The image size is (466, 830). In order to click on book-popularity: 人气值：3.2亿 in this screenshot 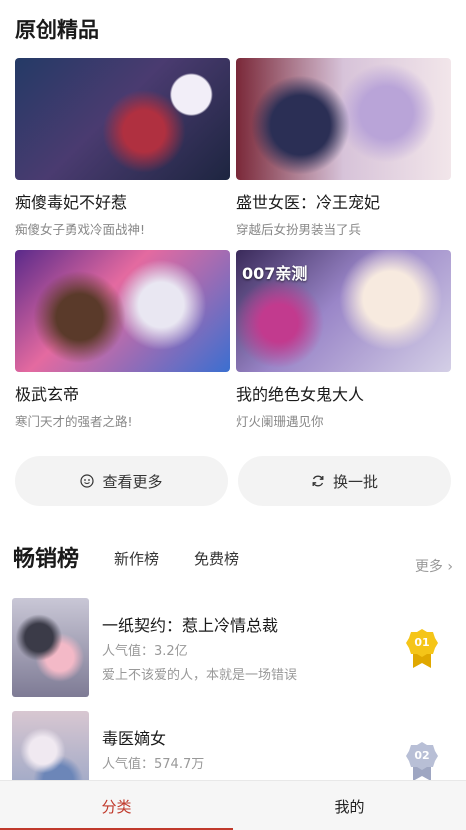, I will do `click(145, 651)`.